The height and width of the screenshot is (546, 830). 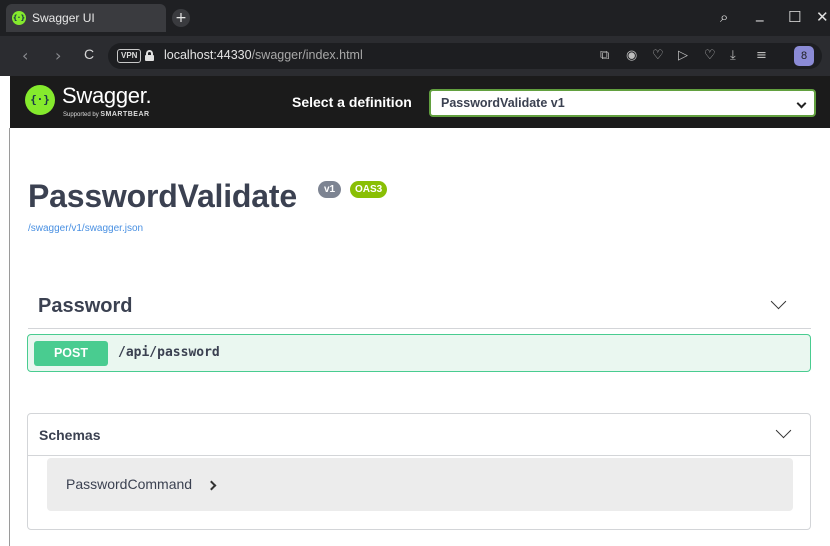 What do you see at coordinates (352, 102) in the screenshot?
I see `definition-select-label: Select a definition` at bounding box center [352, 102].